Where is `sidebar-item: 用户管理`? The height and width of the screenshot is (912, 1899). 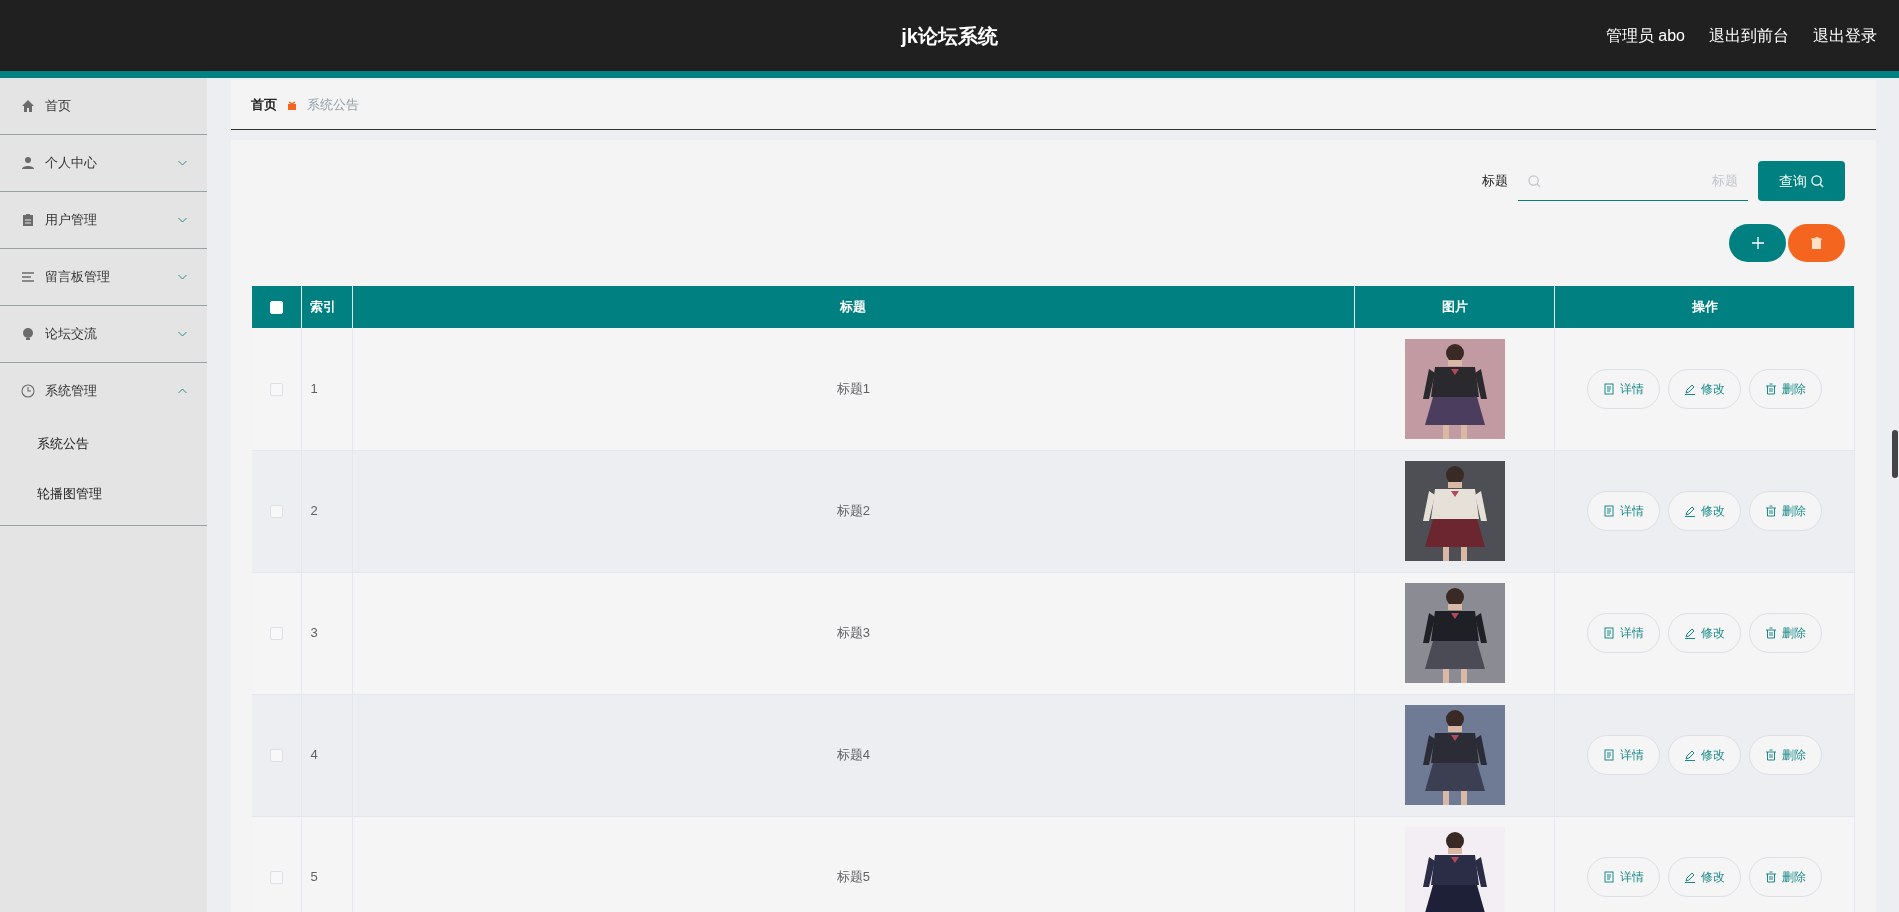 sidebar-item: 用户管理 is located at coordinates (103, 220).